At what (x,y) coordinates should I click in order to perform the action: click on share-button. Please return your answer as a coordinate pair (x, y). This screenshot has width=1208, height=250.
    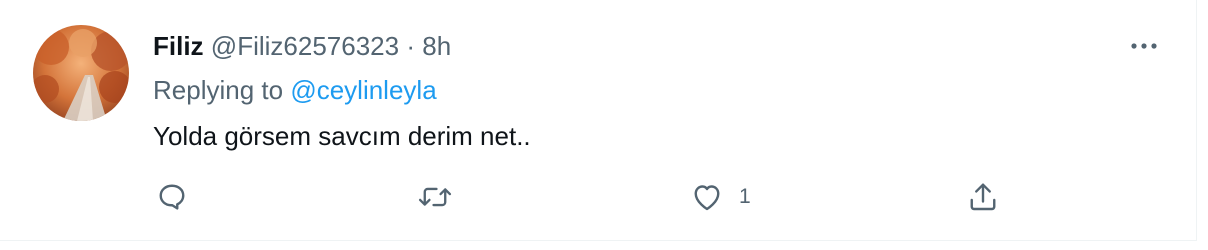
    Looking at the image, I should click on (983, 197).